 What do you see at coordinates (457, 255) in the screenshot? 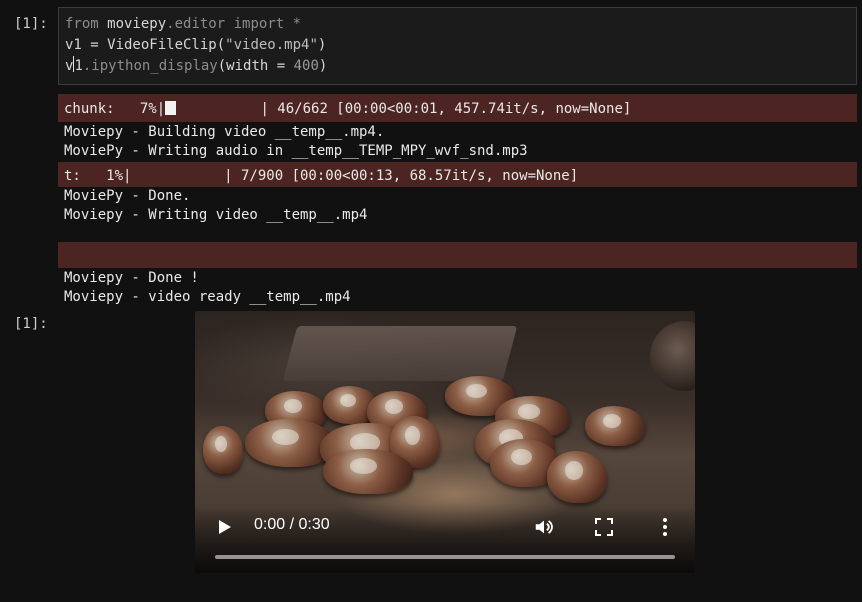
I see `video-progress-bar` at bounding box center [457, 255].